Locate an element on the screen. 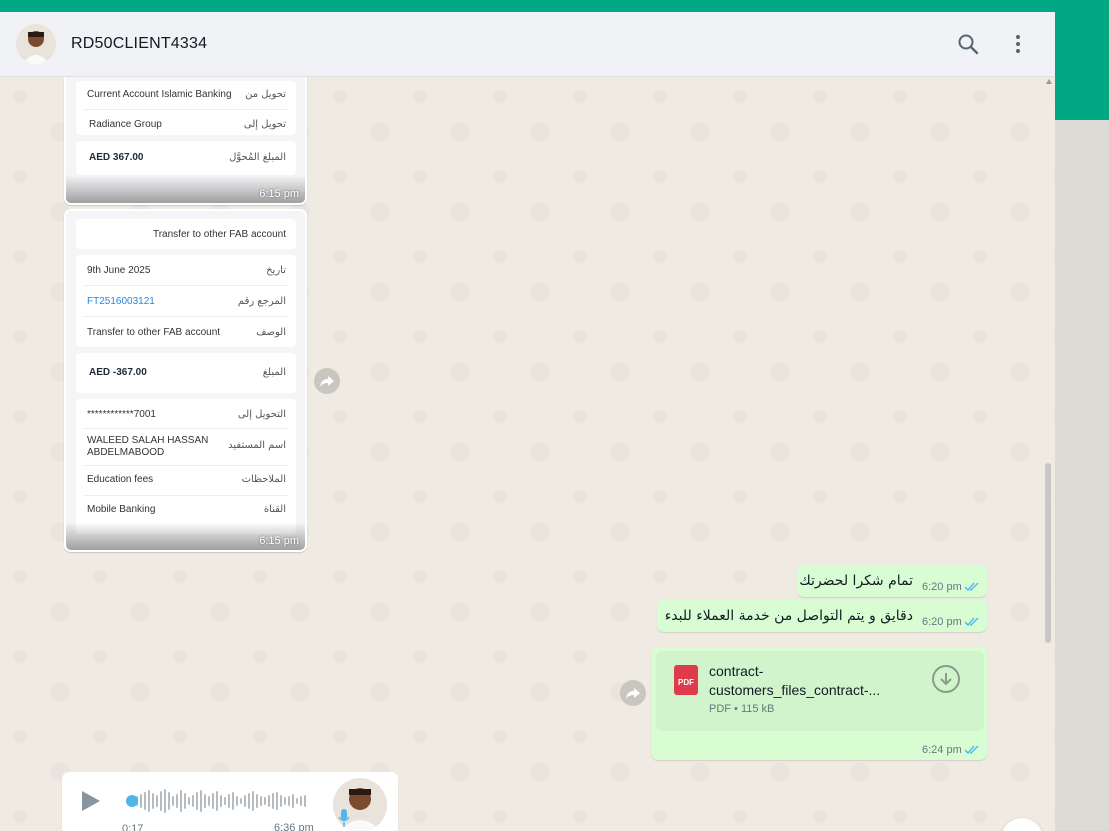 Image resolution: width=1109 pixels, height=831 pixels. scroll-up-arrow-icon is located at coordinates (1049, 81).